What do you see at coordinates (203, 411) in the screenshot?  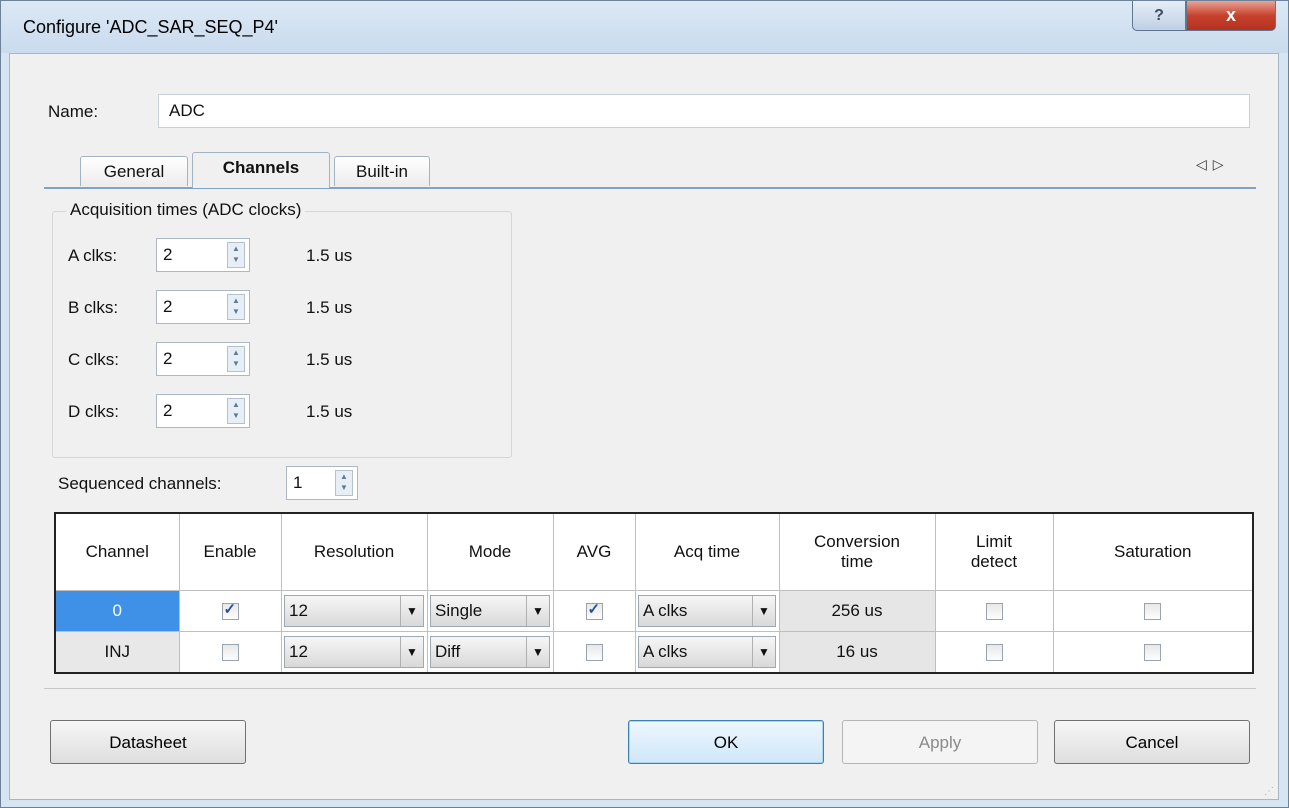 I see `d-clks-spinner: 2 ▲ ▼` at bounding box center [203, 411].